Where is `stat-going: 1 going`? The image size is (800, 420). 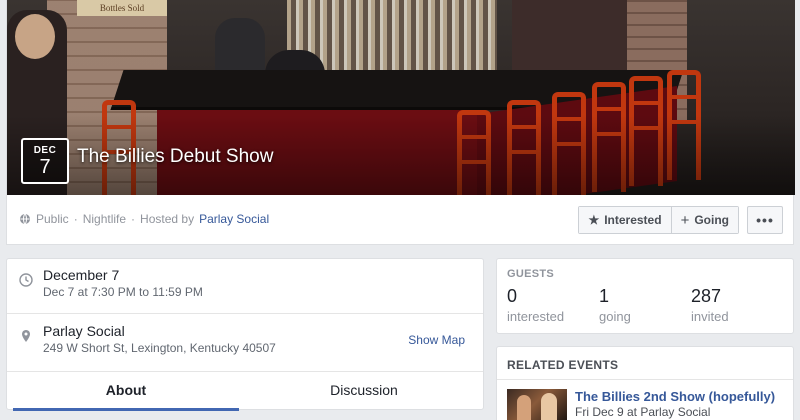 stat-going: 1 going is located at coordinates (645, 305).